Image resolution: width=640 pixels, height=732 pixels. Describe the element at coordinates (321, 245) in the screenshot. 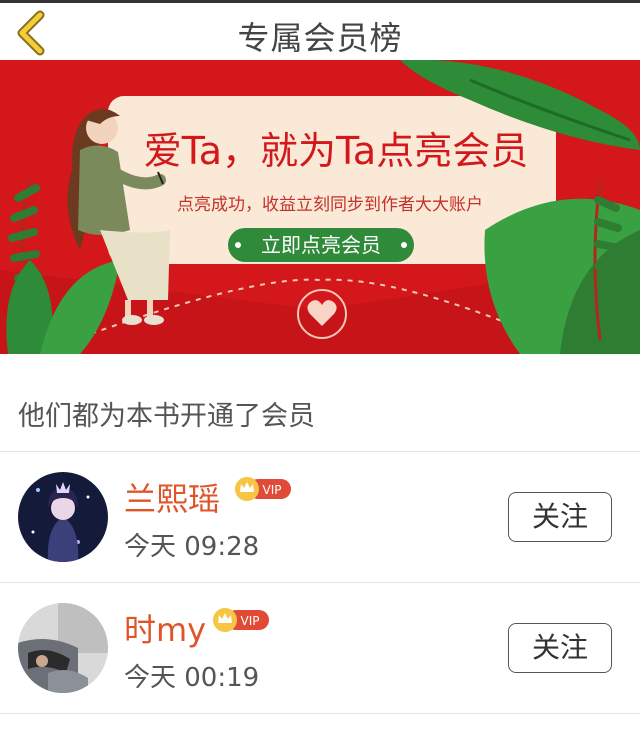

I see `banner-cta-label: 立即点亮会员` at that location.